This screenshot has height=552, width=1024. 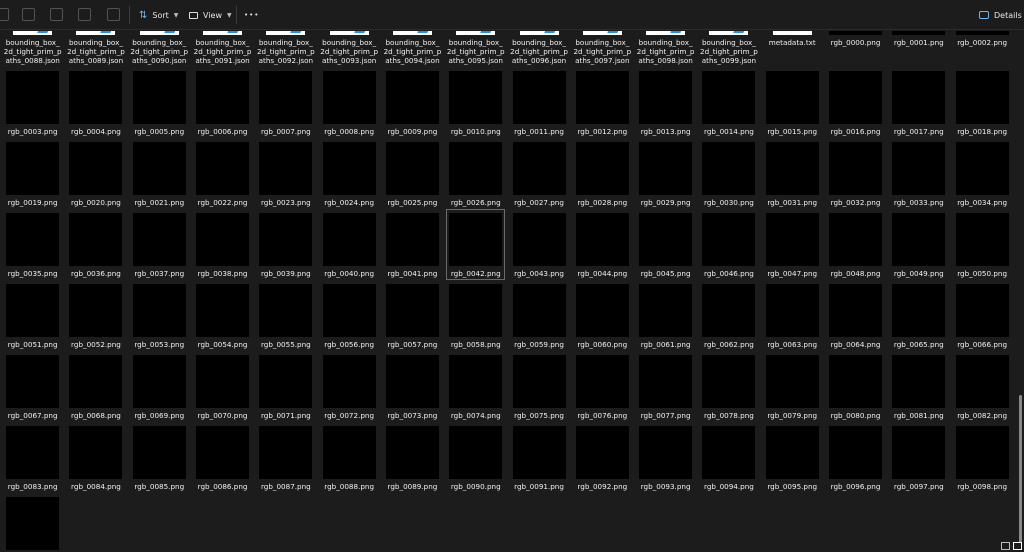 What do you see at coordinates (981, 102) in the screenshot?
I see `file-item: rgb_0018.png` at bounding box center [981, 102].